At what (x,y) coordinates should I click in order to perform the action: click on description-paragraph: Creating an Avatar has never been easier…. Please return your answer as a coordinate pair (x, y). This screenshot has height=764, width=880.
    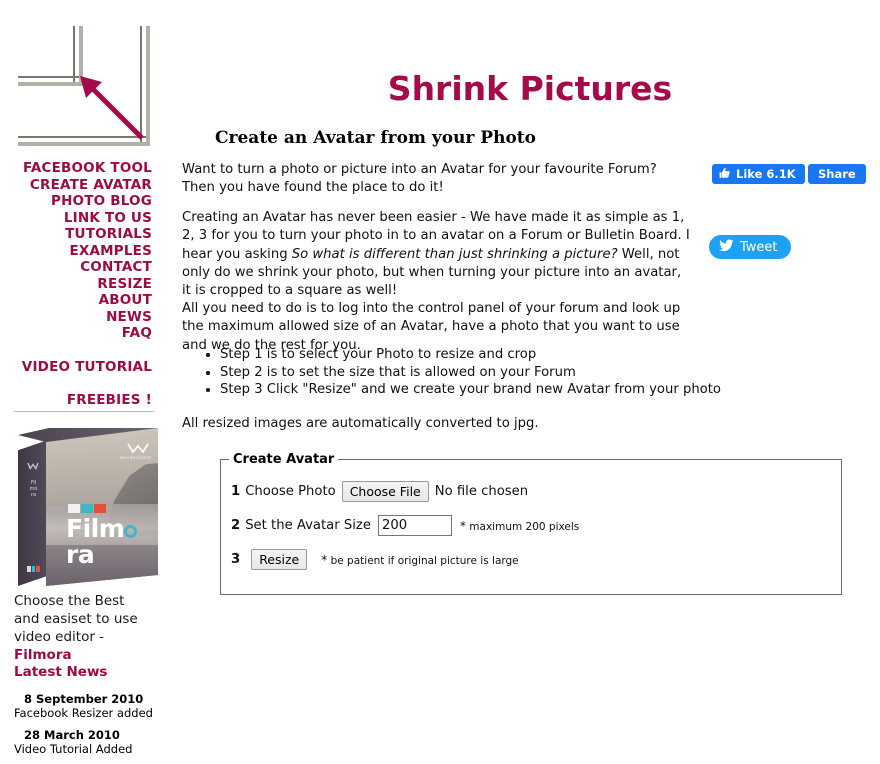
    Looking at the image, I should click on (438, 254).